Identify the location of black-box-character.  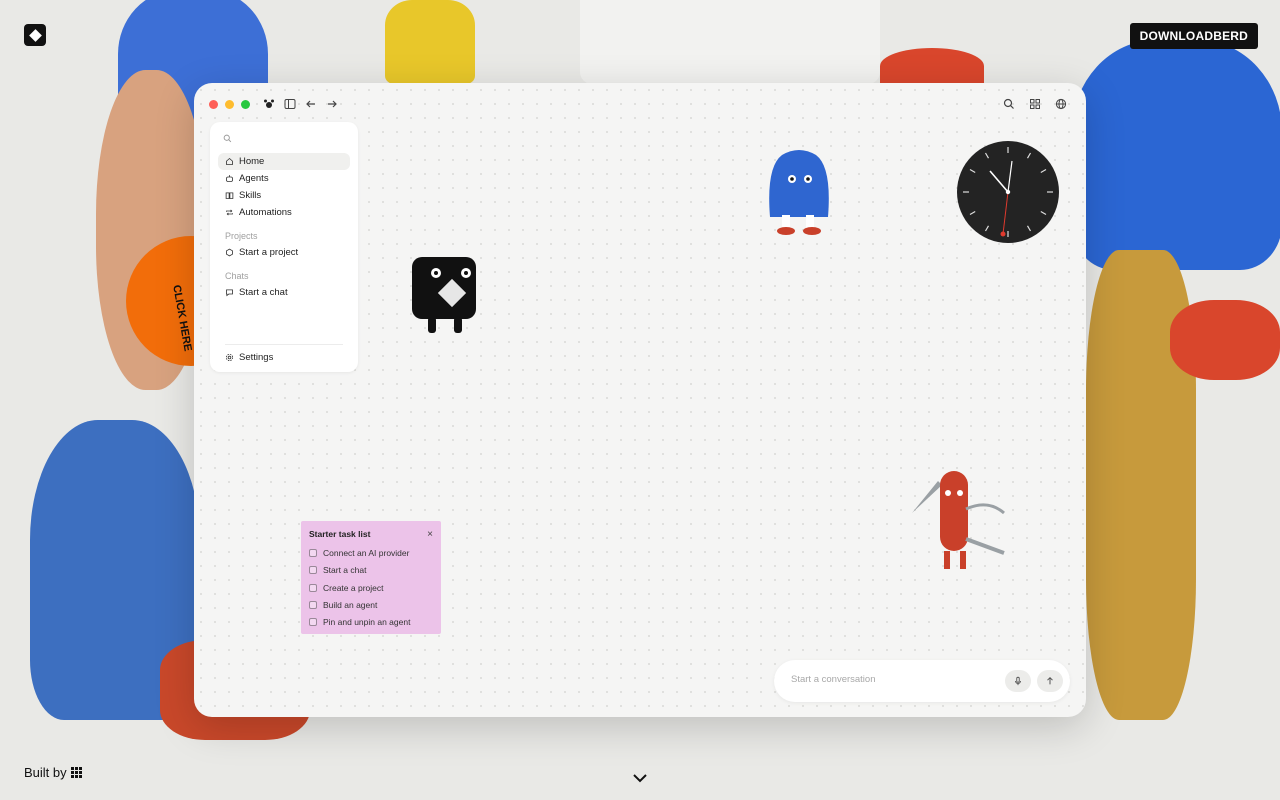
(444, 296).